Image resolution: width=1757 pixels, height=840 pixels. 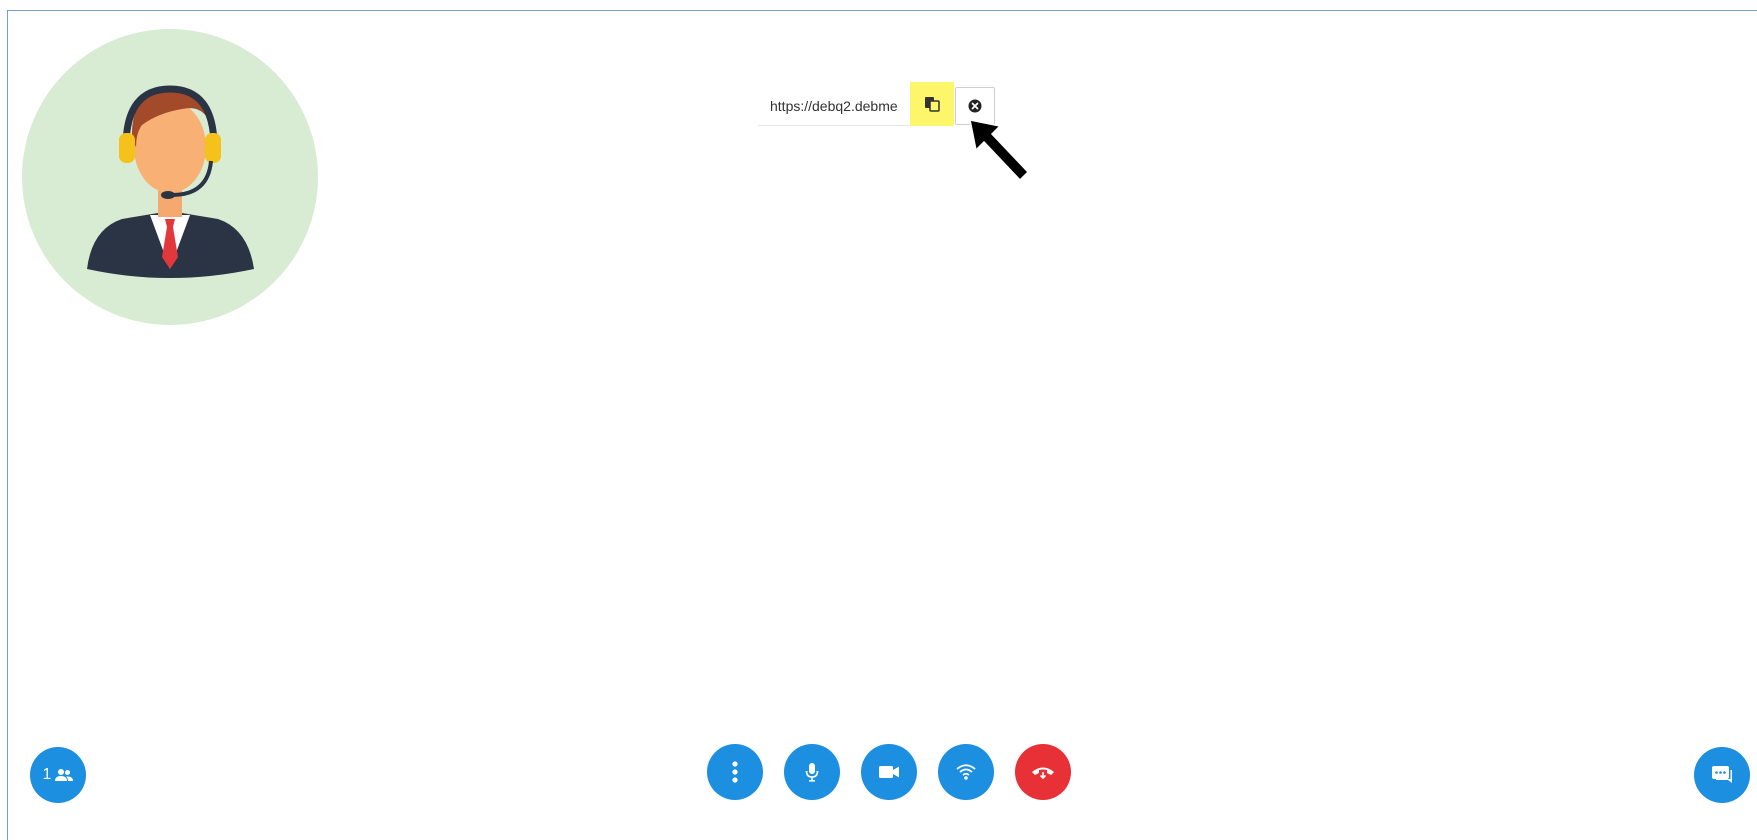 I want to click on chat-button, so click(x=1722, y=775).